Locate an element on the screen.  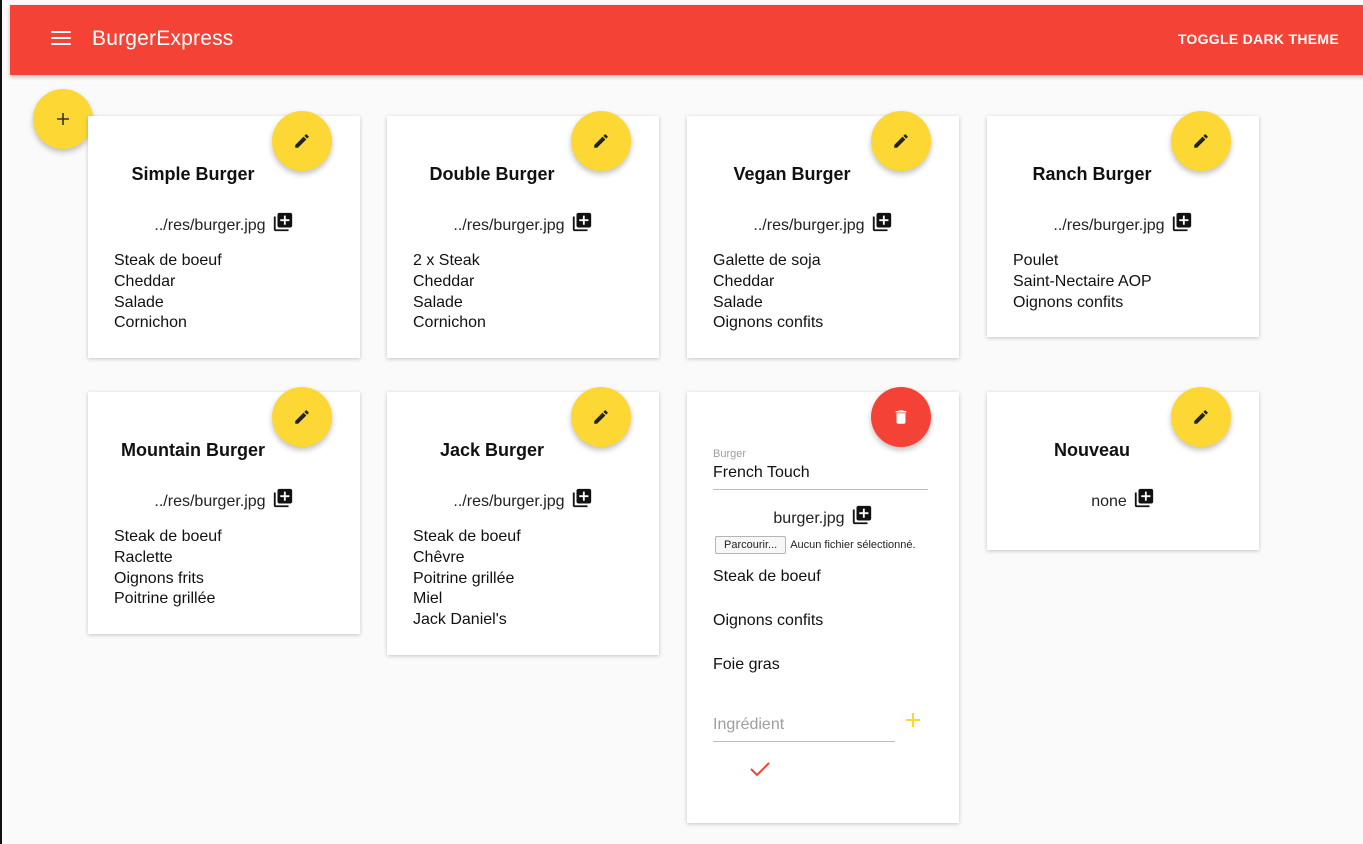
trash-icon is located at coordinates (901, 417).